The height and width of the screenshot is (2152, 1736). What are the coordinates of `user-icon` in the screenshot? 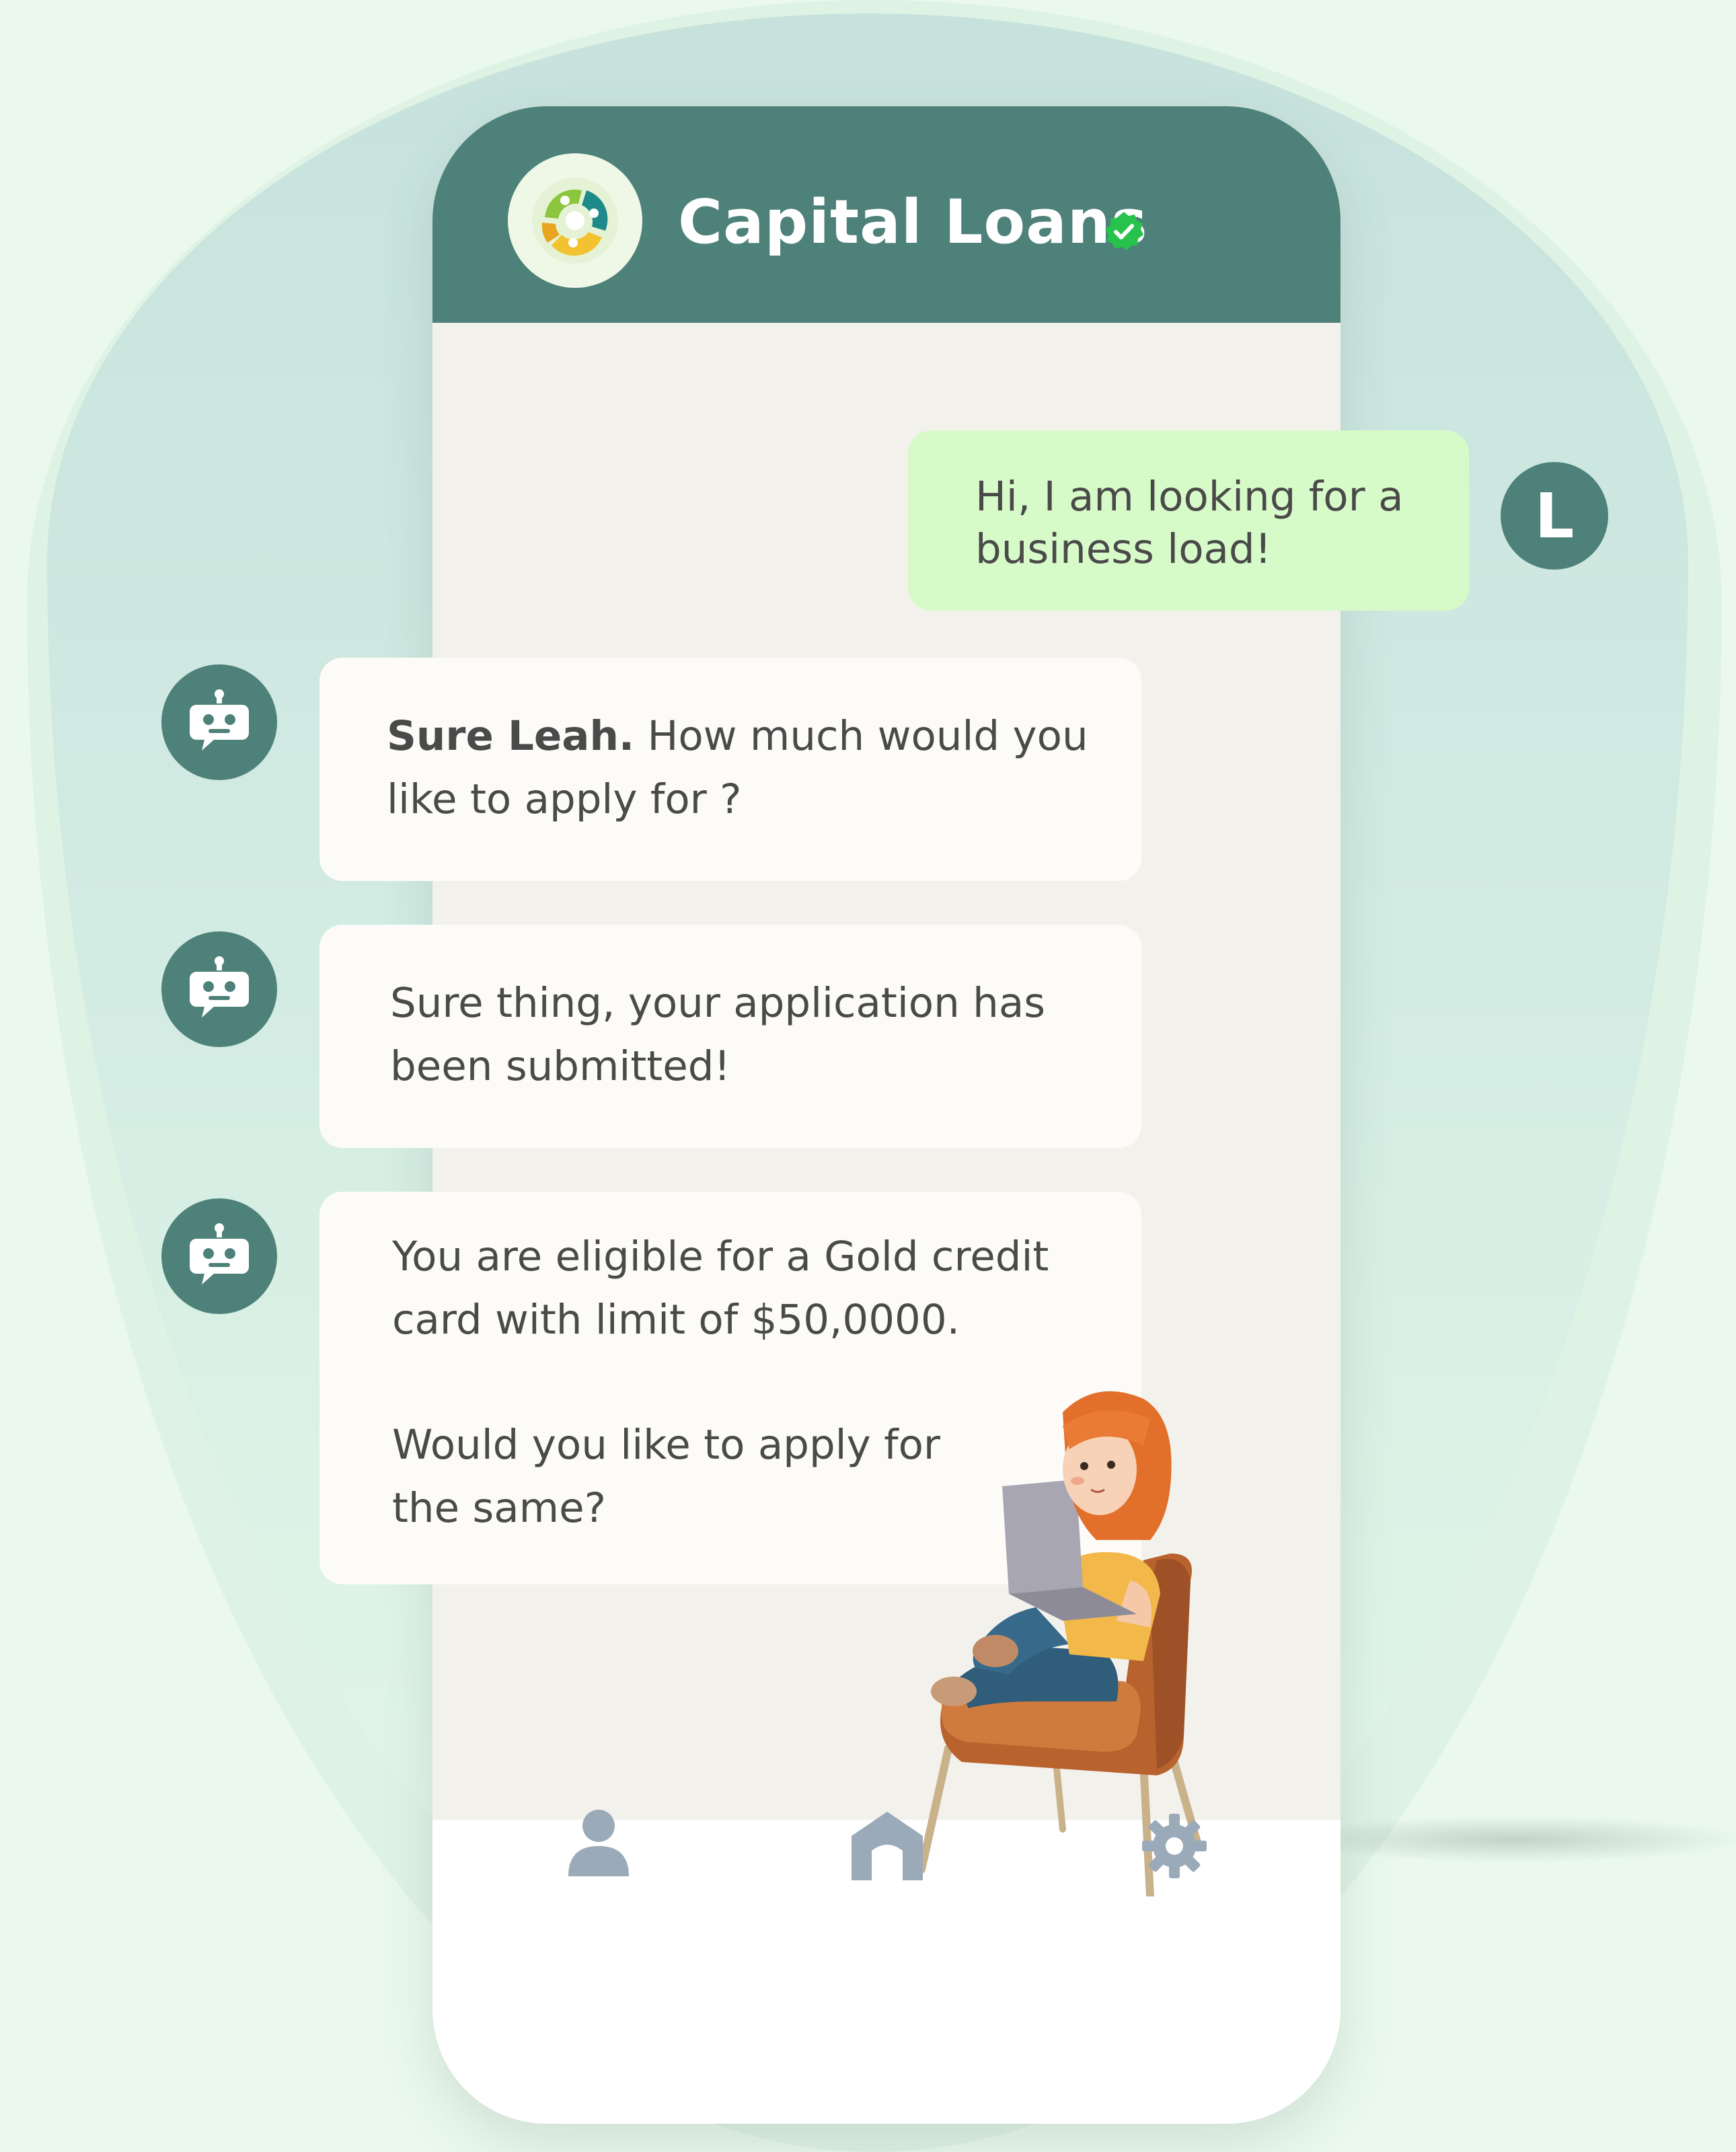 It's located at (598, 1846).